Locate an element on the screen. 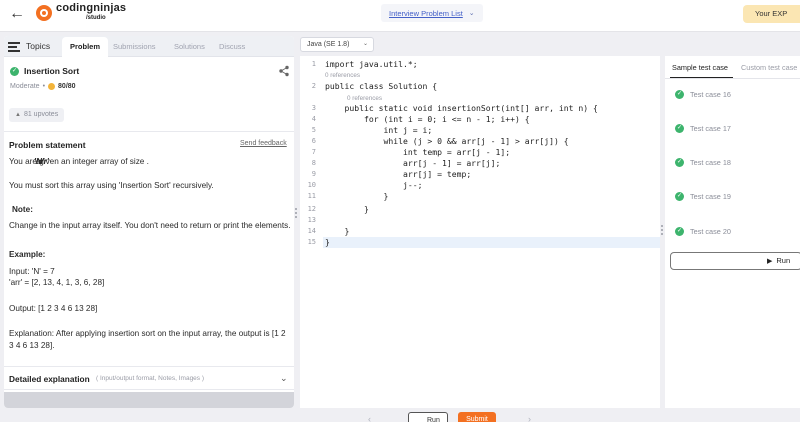 The width and height of the screenshot is (800, 422). code-text: public class Solution { is located at coordinates (381, 86).